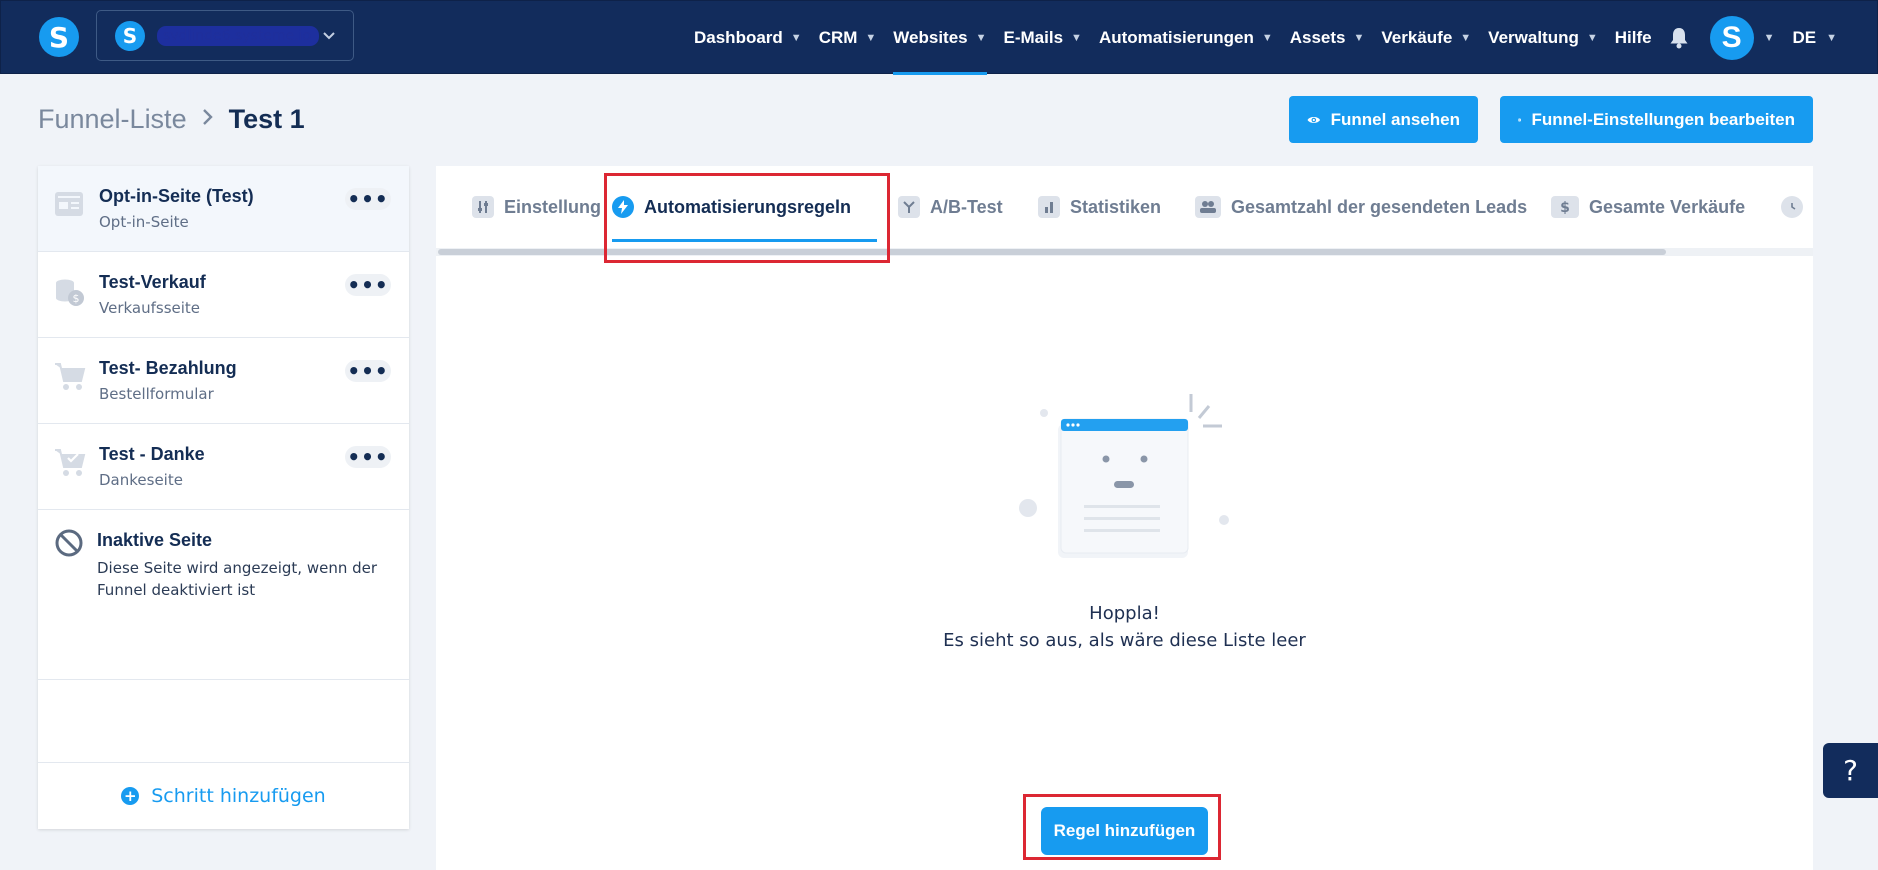  I want to click on page-title: Test 1, so click(266, 119).